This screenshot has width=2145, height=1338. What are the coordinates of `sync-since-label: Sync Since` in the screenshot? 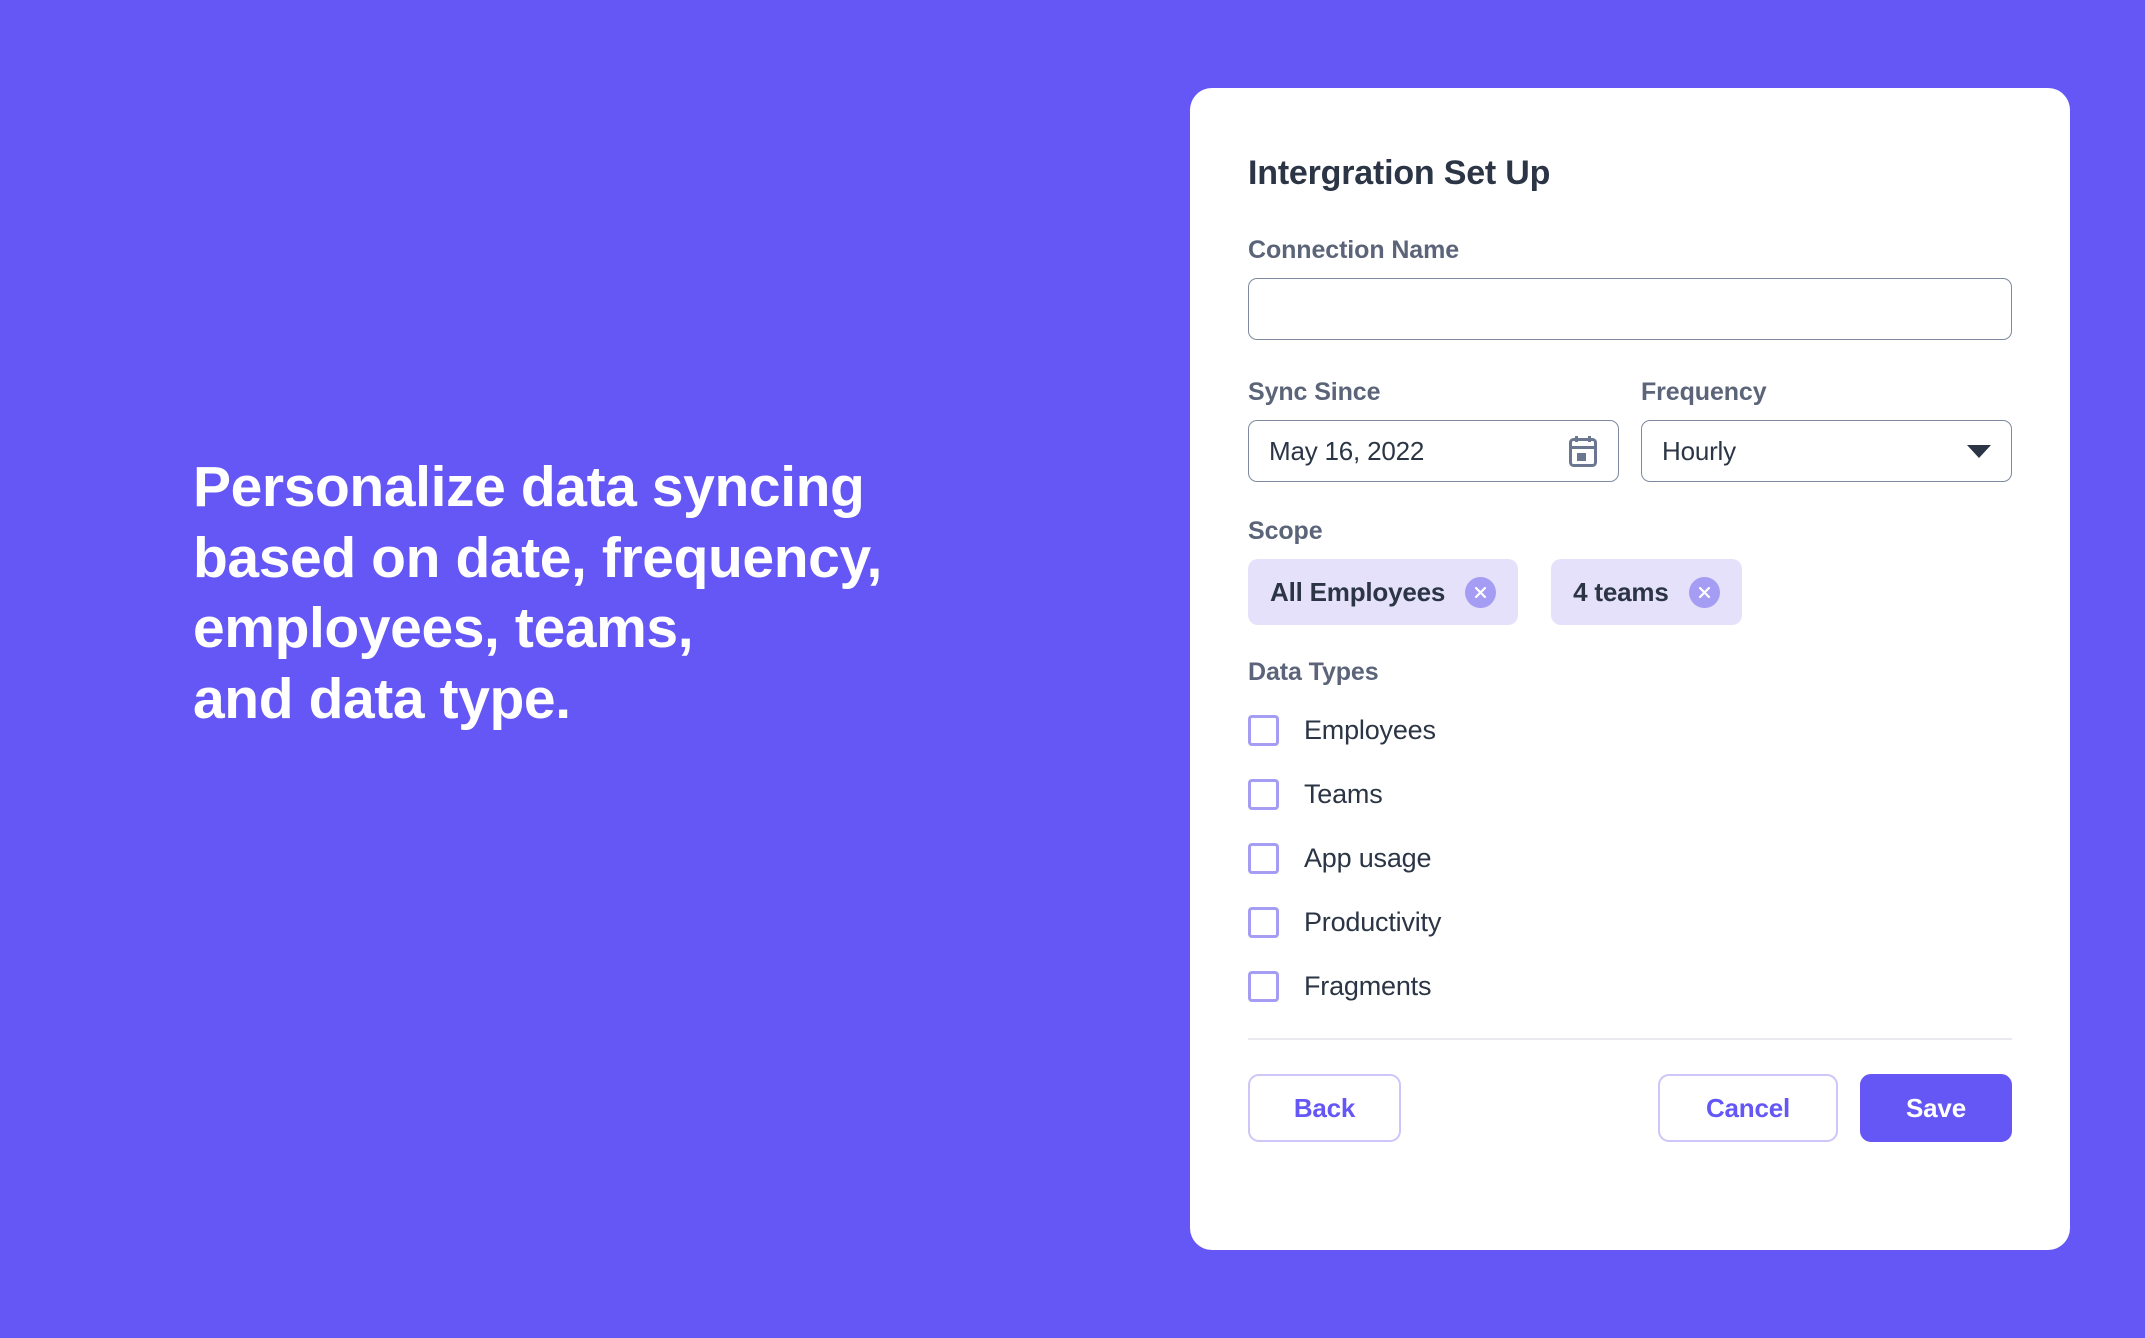 It's located at (1314, 392).